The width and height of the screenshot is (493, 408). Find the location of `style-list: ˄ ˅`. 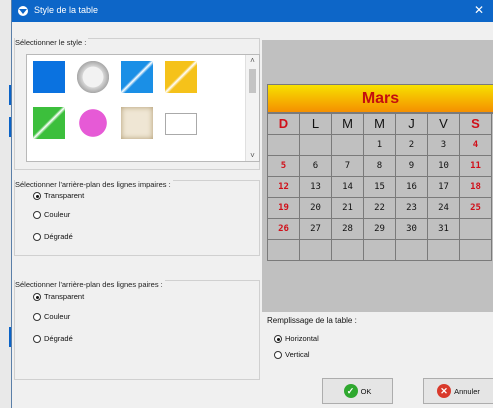

style-list: ˄ ˅ is located at coordinates (143, 108).